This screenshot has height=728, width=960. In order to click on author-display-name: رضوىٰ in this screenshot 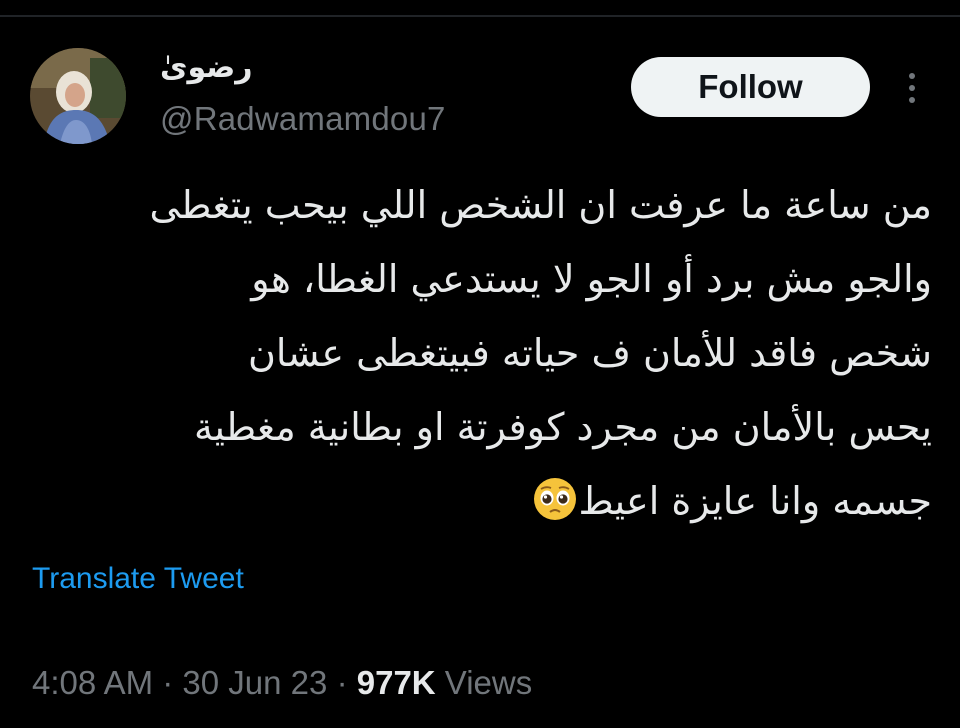, I will do `click(230, 67)`.